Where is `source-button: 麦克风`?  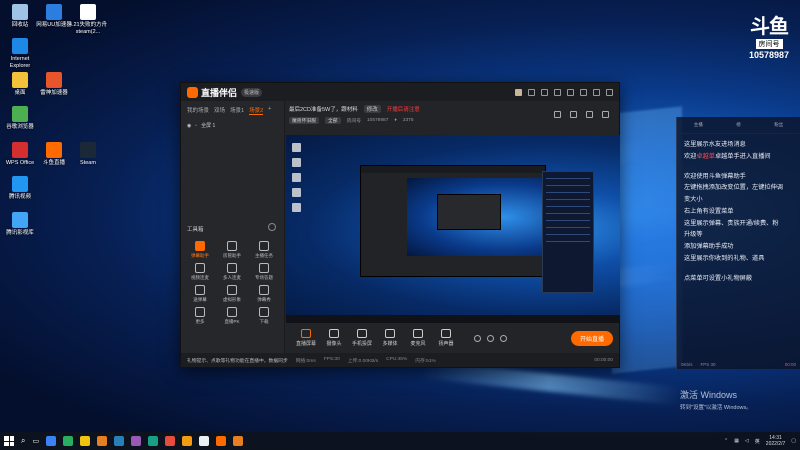
source-button: 麦克风 is located at coordinates (418, 338).